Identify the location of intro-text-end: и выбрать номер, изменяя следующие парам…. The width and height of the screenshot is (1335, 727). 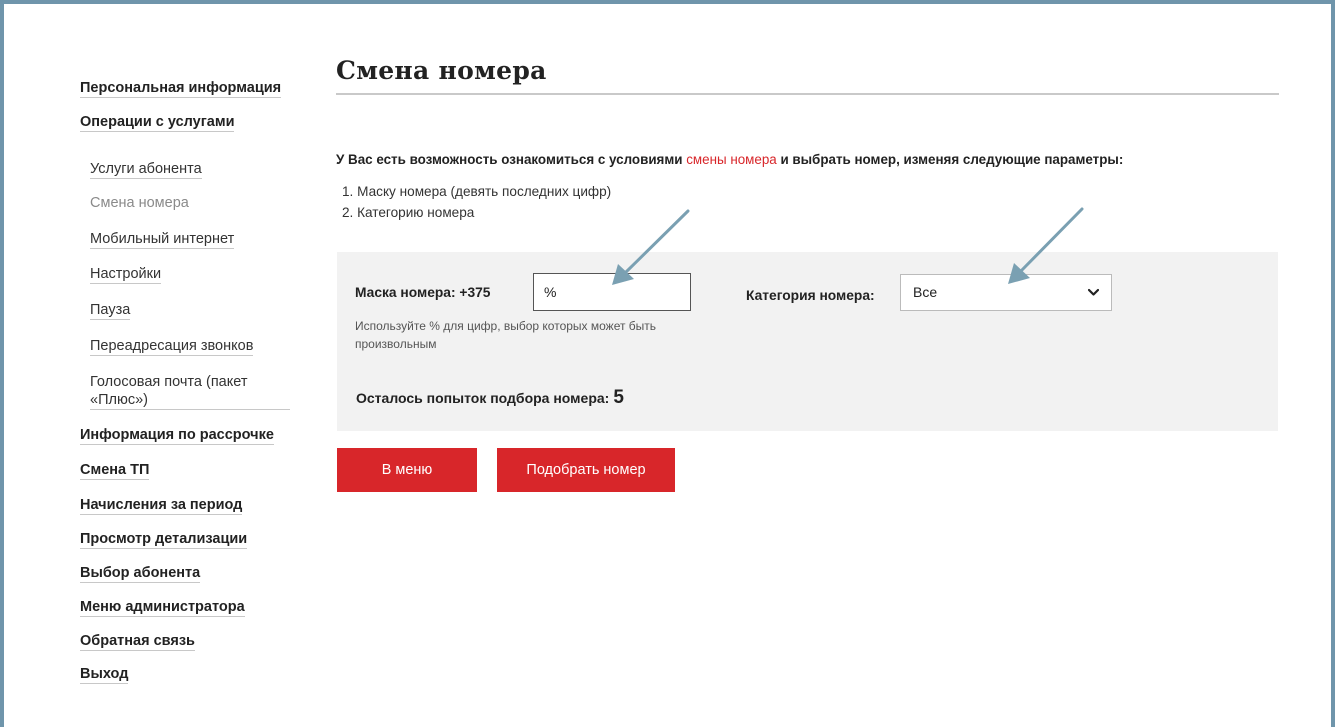
(950, 159).